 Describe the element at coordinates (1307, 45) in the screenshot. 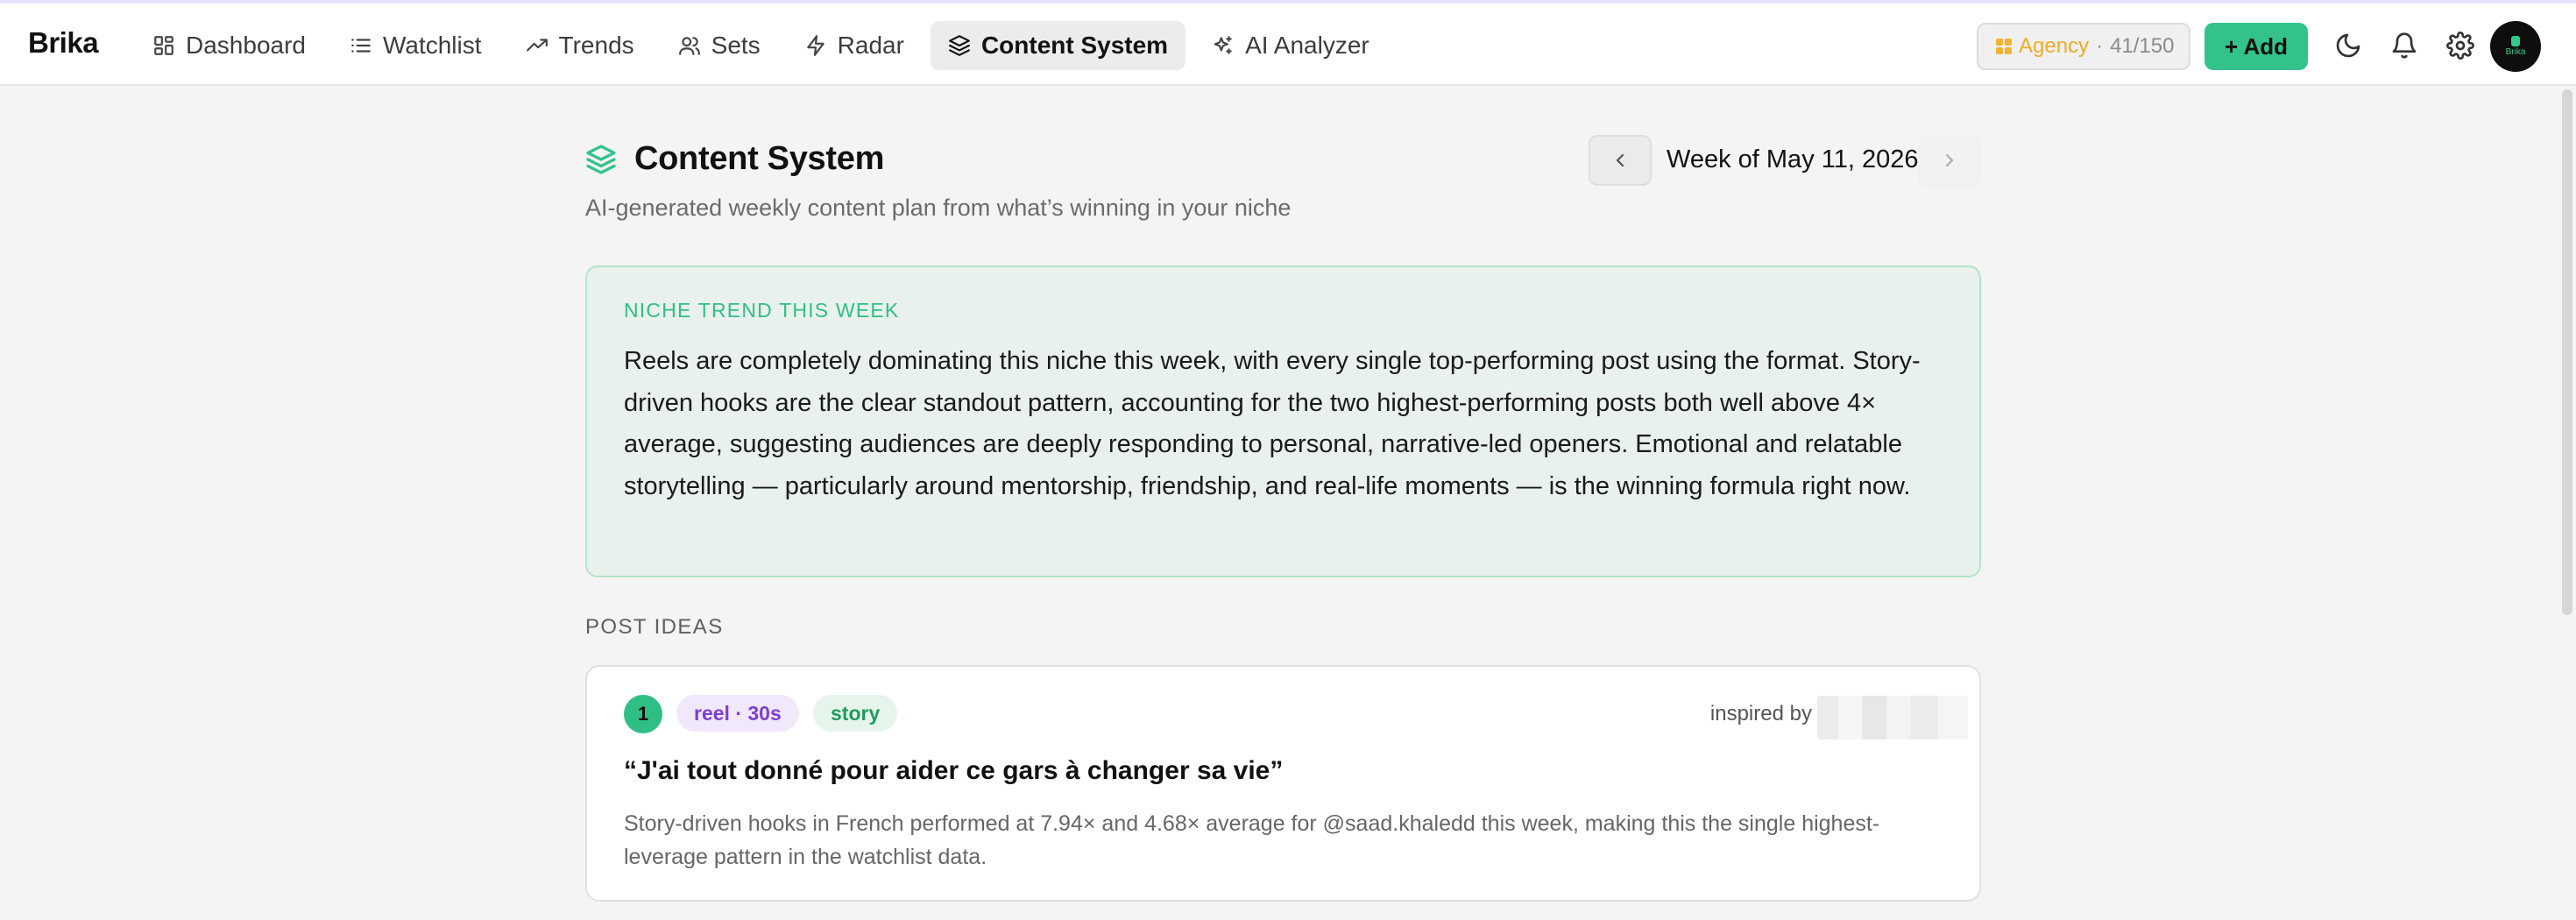

I see `nav-item-label: AI Analyzer` at that location.